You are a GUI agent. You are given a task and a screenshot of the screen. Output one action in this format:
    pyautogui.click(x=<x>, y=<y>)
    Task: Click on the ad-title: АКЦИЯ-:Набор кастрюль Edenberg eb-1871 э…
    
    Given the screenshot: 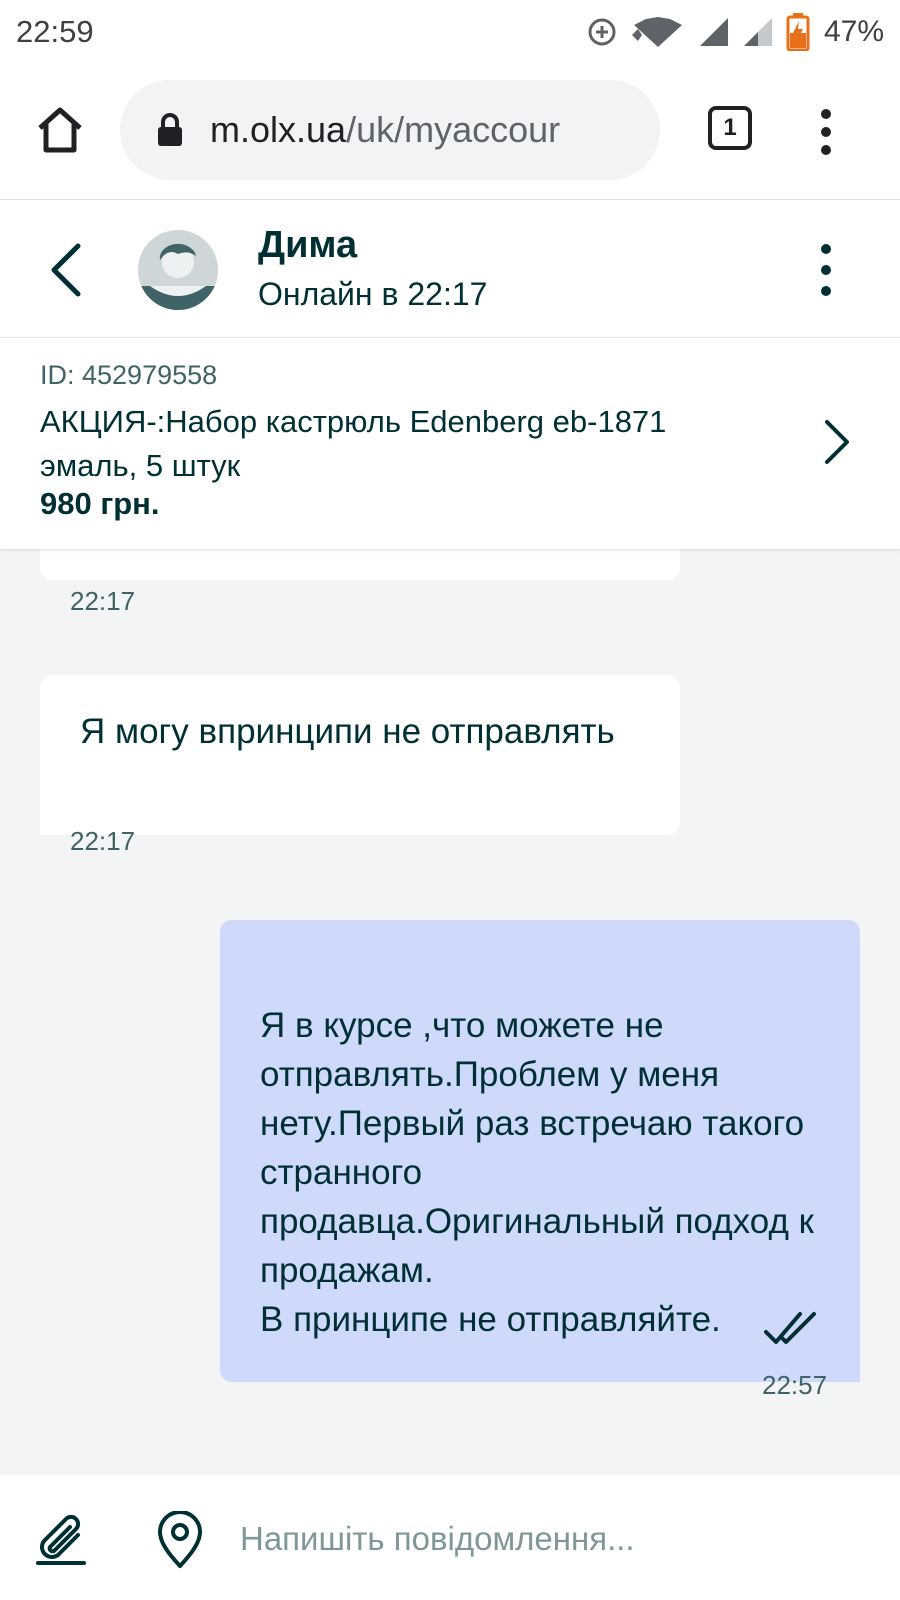 What is the action you would take?
    pyautogui.click(x=353, y=443)
    